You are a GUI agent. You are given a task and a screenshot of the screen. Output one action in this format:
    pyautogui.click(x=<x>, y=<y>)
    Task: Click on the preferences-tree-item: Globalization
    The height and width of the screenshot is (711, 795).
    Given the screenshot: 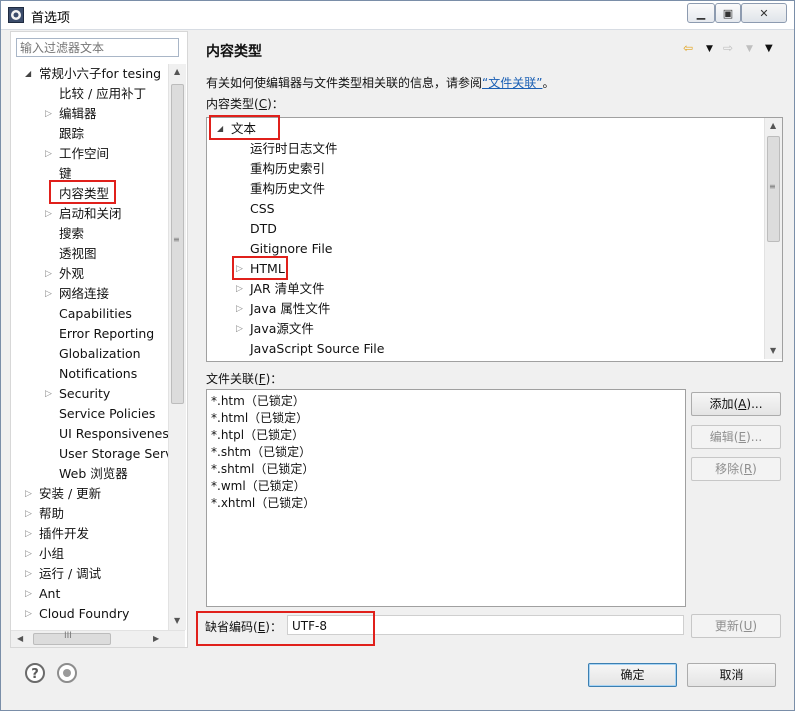 What is the action you would take?
    pyautogui.click(x=100, y=354)
    